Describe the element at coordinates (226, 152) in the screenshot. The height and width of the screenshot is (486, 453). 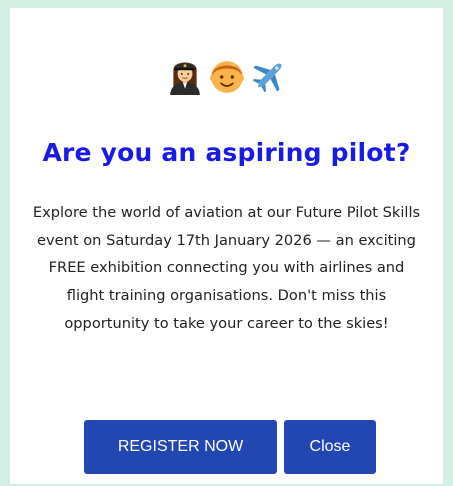
I see `popup-title: Are you an aspiring pilot?` at that location.